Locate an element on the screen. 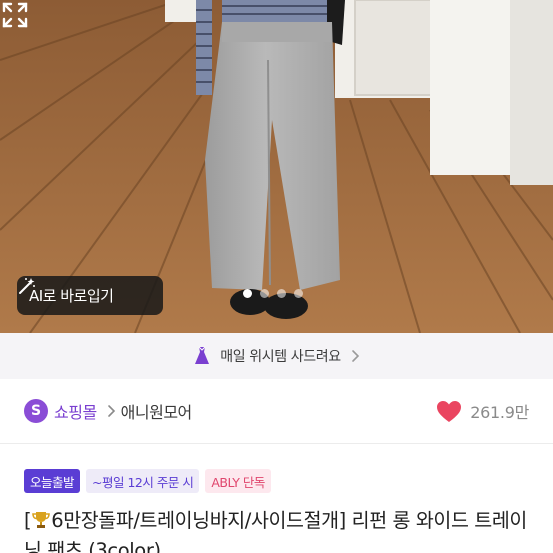  store-name-link: 애니원모어 is located at coordinates (157, 411).